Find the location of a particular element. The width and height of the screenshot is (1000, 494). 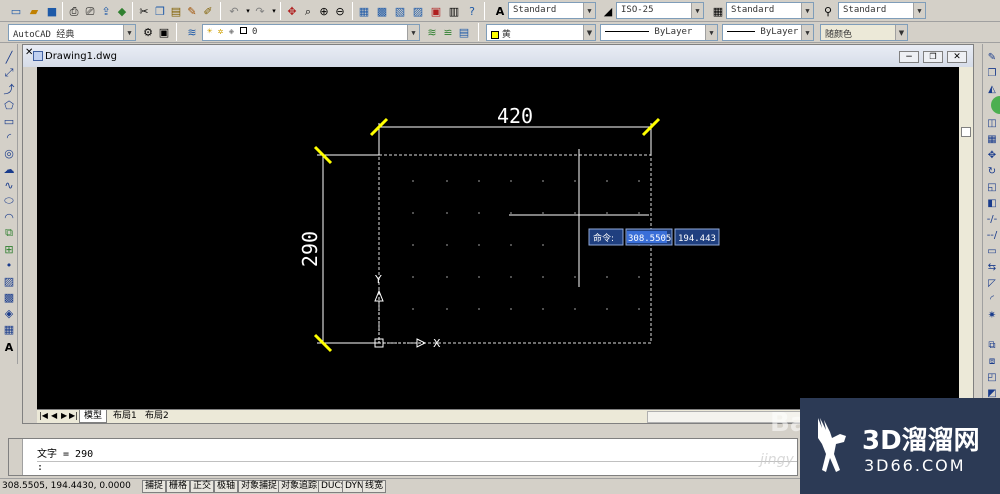

properties-icon: ▦ is located at coordinates (364, 11).